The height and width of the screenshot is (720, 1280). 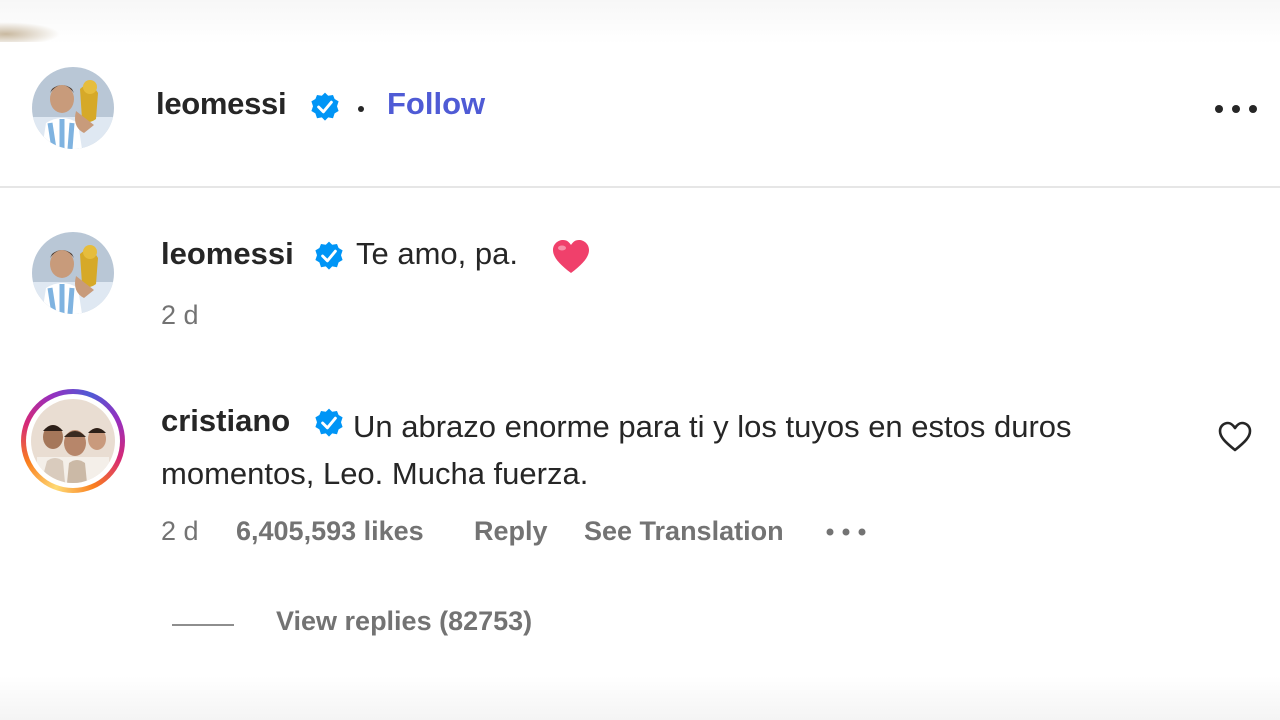 What do you see at coordinates (73, 441) in the screenshot?
I see `comment-avatar` at bounding box center [73, 441].